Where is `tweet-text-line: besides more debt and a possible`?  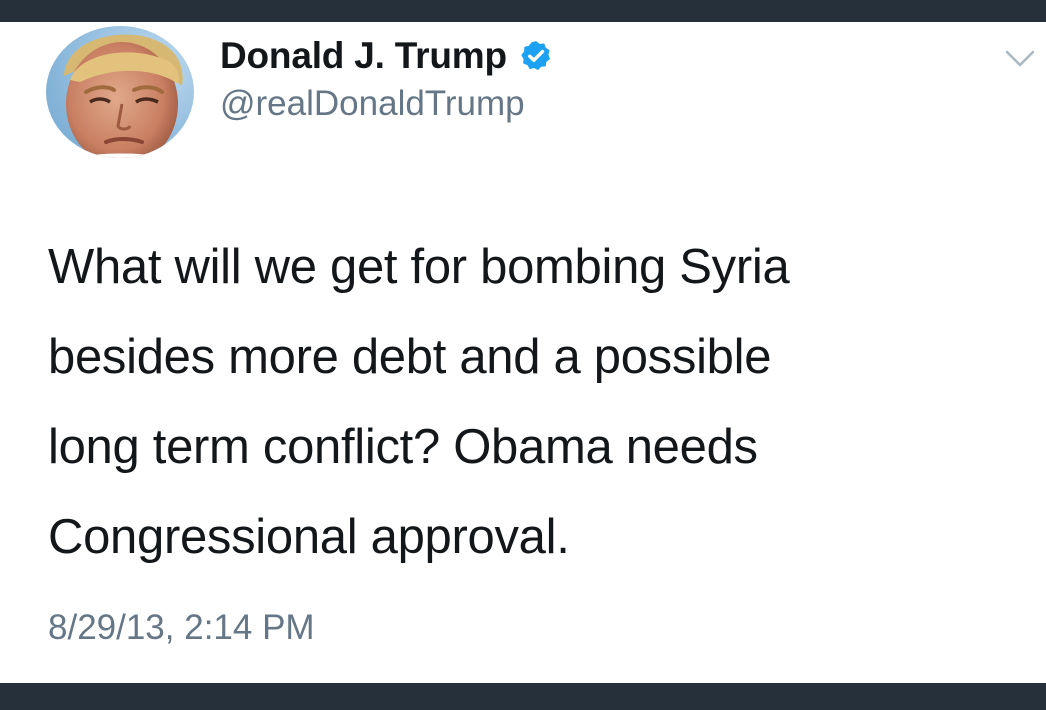 tweet-text-line: besides more debt and a possible is located at coordinates (410, 357).